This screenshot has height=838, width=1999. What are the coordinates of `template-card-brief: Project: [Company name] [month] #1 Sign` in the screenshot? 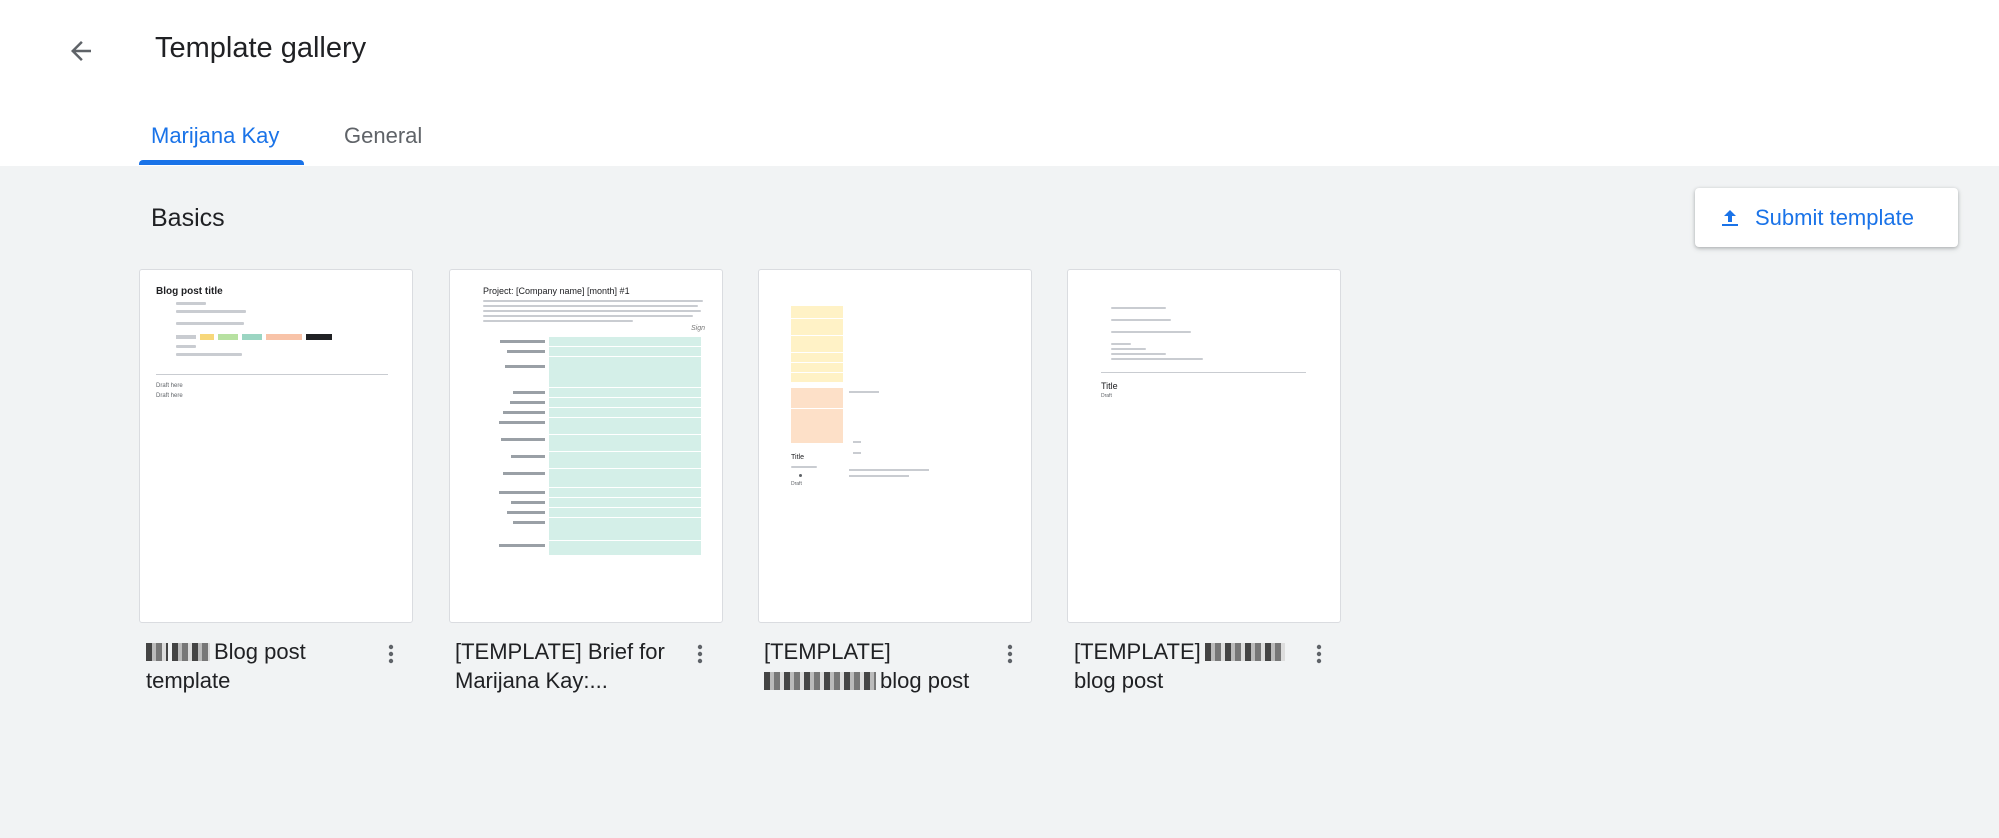 It's located at (586, 446).